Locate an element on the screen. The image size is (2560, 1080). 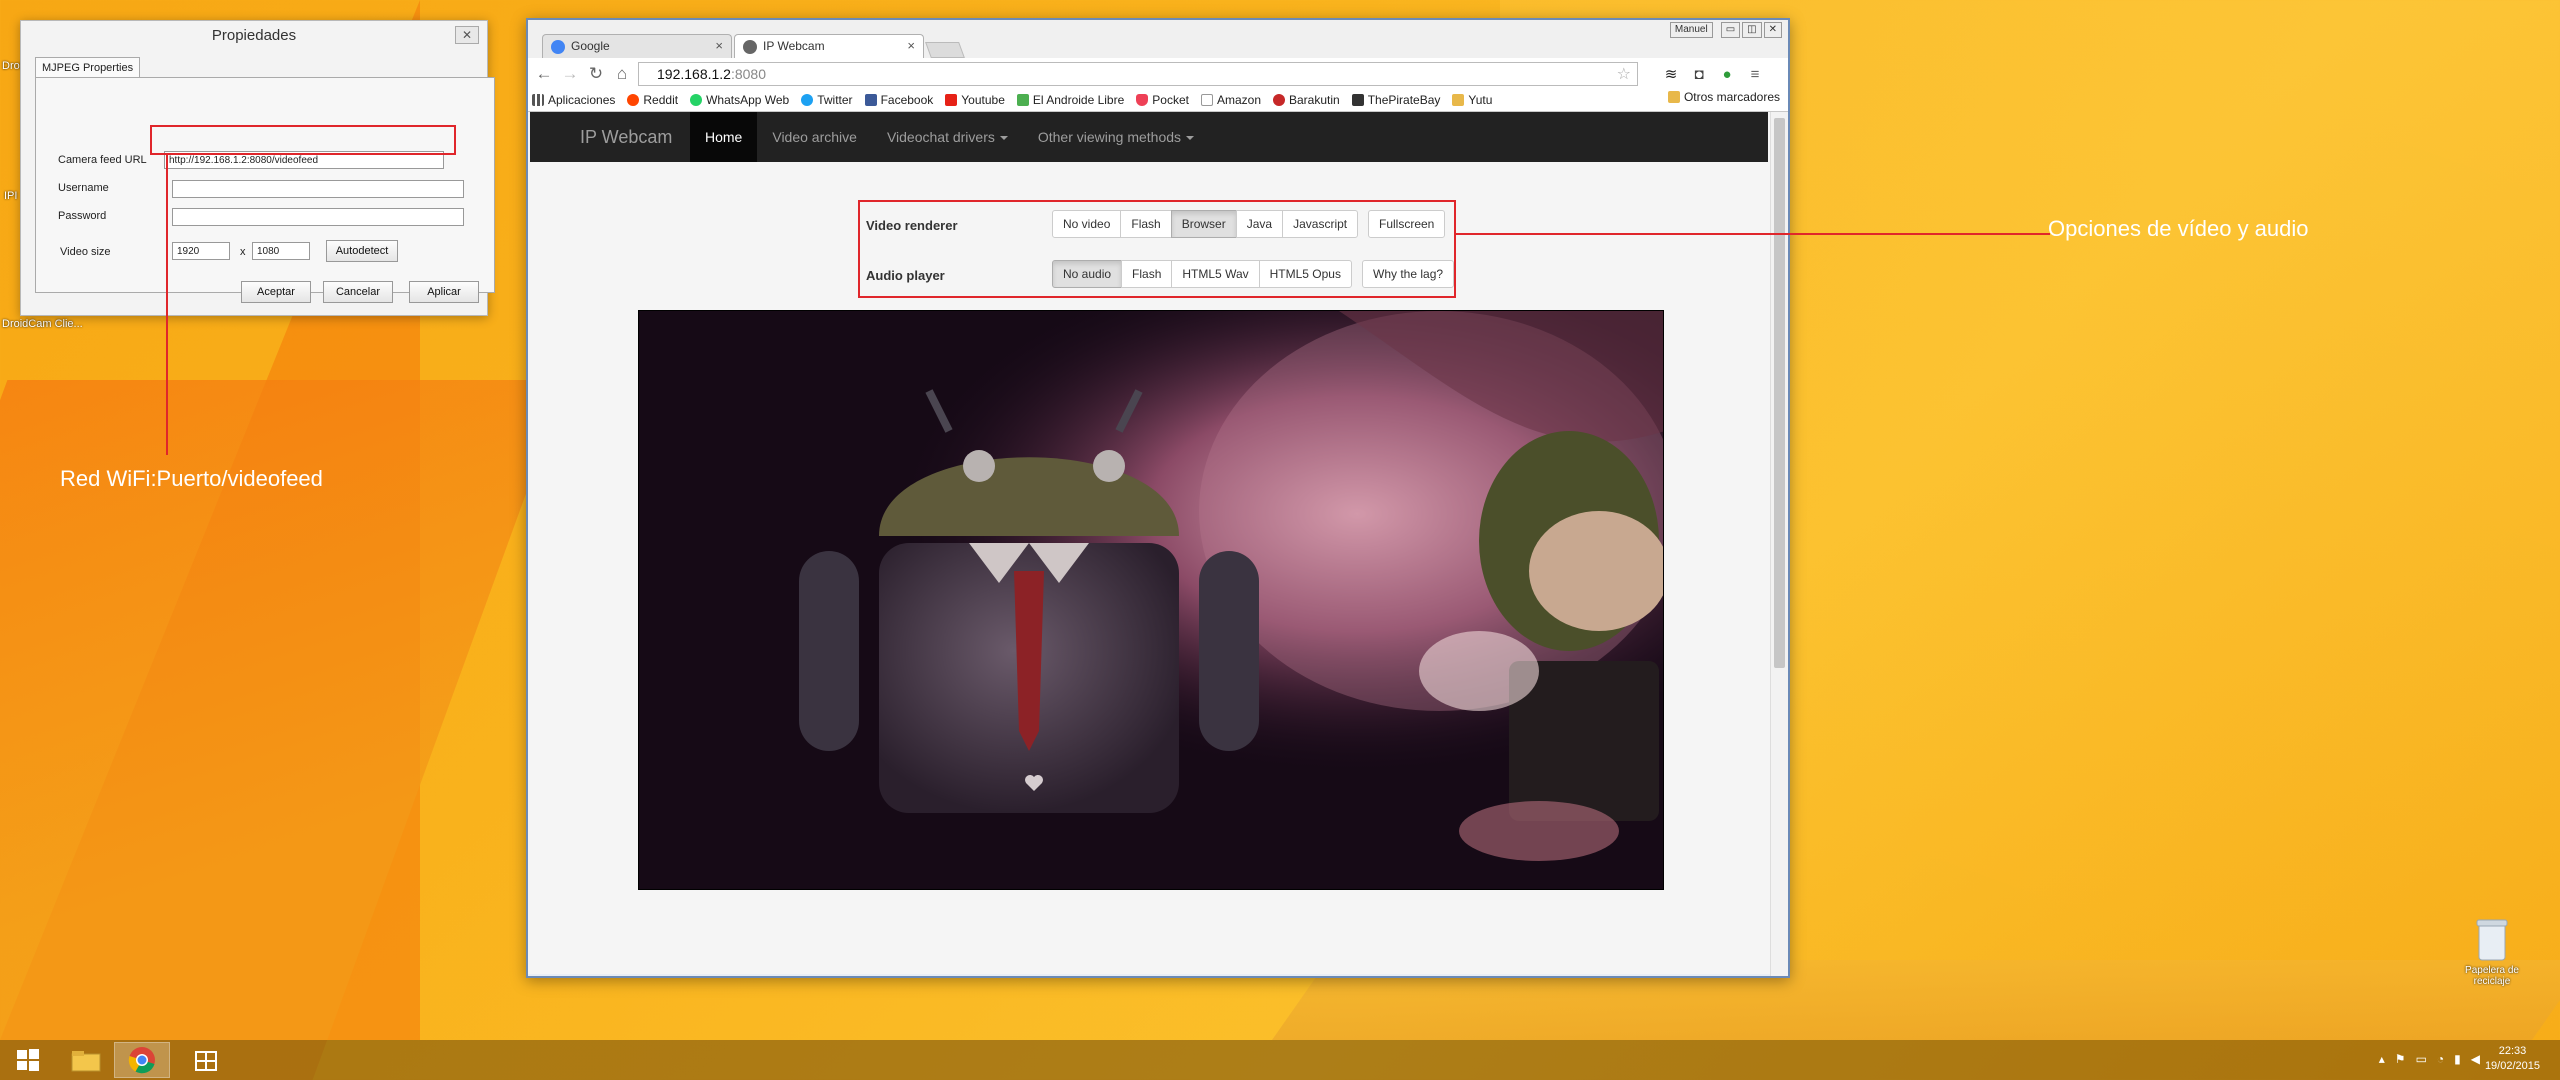
pocket-icon is located at coordinates (1142, 100).